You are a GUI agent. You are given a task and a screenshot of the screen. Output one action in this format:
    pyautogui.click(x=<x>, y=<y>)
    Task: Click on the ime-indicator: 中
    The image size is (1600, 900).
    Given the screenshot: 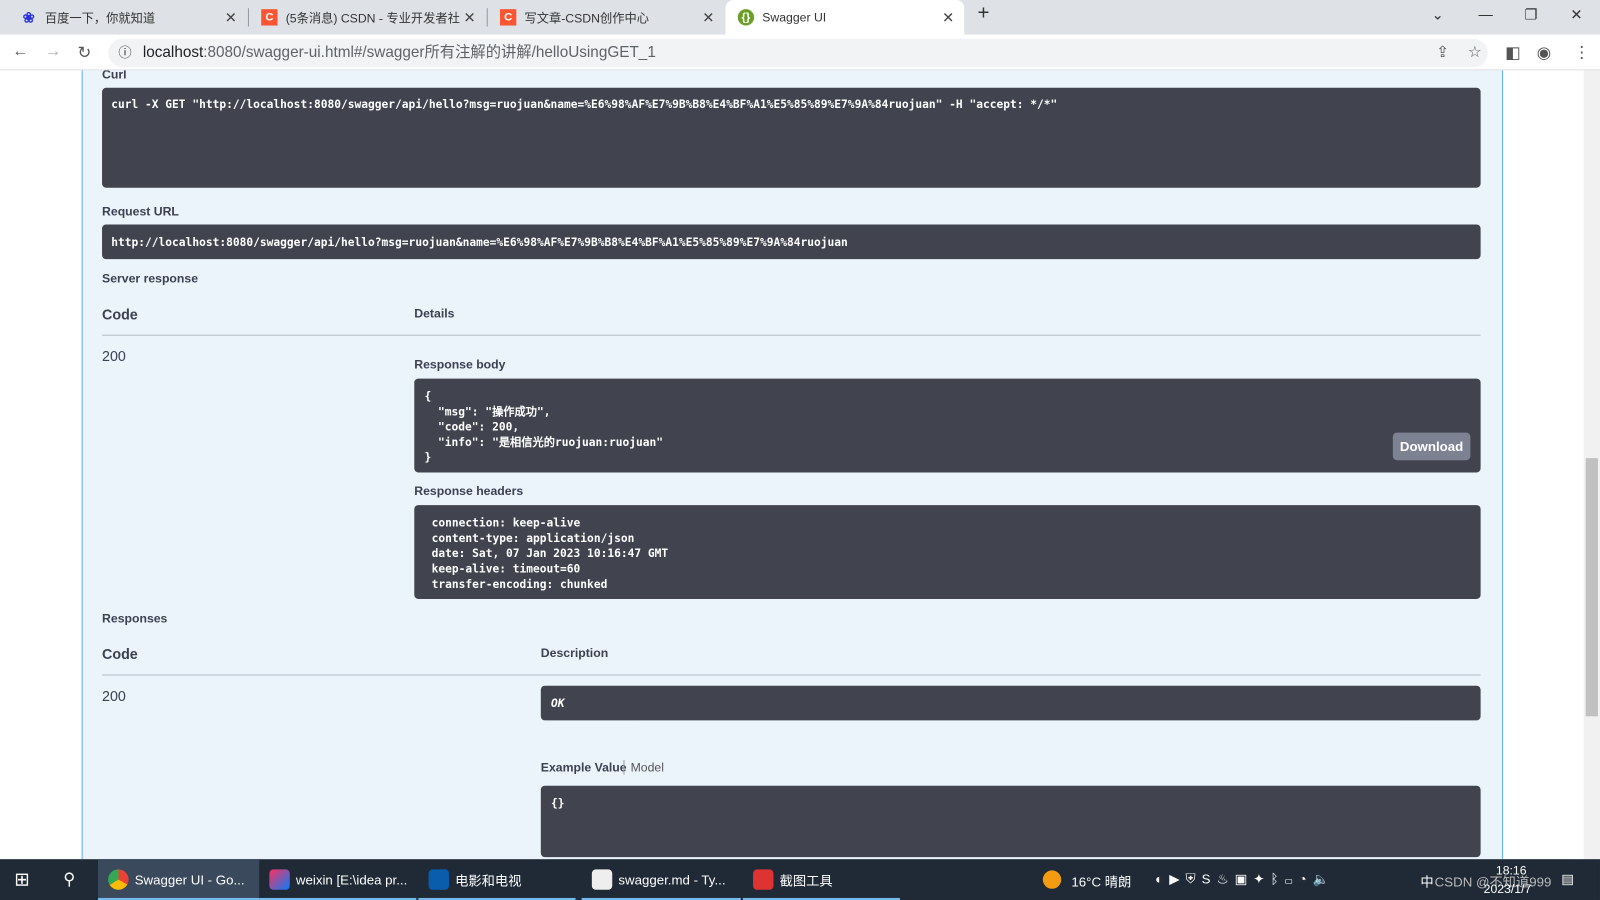 What is the action you would take?
    pyautogui.click(x=1426, y=880)
    